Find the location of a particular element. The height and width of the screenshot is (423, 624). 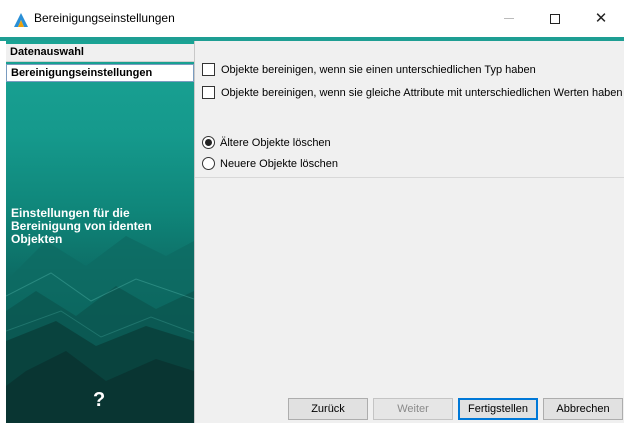

maximize-icon is located at coordinates (555, 18).